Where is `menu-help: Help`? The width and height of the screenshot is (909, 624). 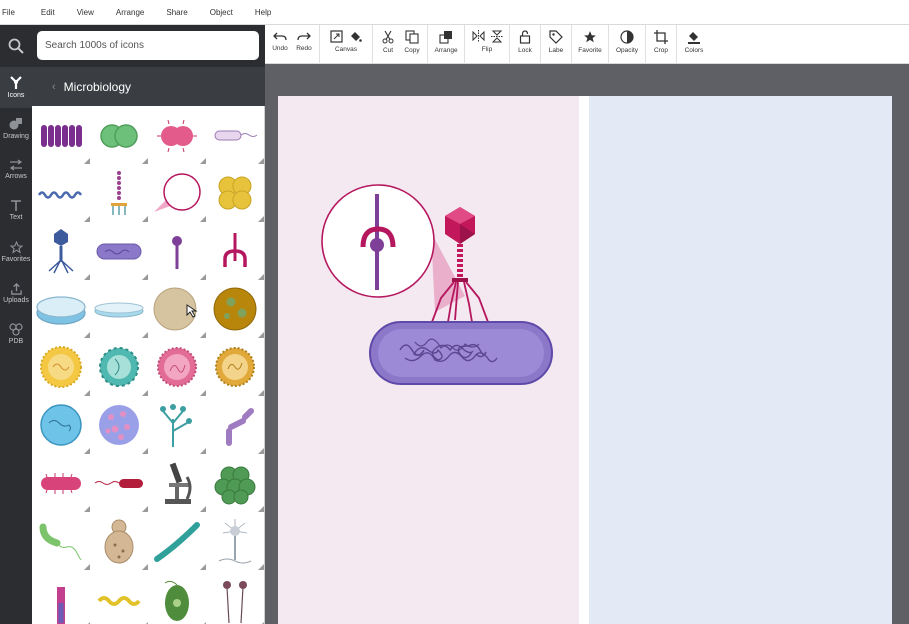
menu-help: Help is located at coordinates (263, 12).